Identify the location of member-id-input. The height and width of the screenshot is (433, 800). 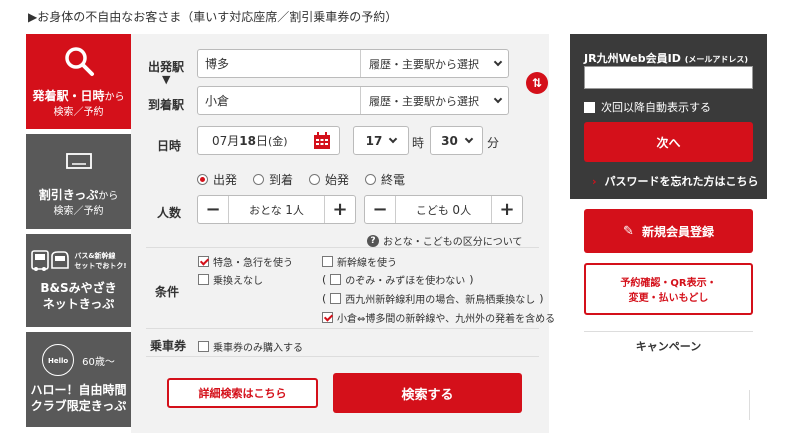
(668, 77).